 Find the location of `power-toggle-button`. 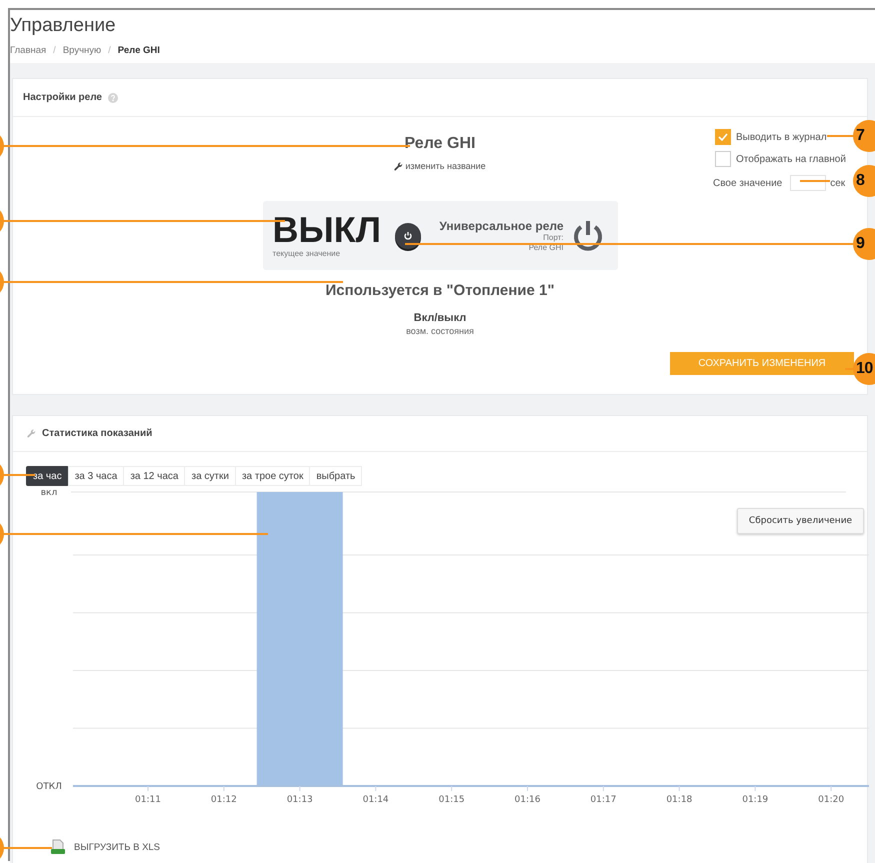

power-toggle-button is located at coordinates (407, 235).